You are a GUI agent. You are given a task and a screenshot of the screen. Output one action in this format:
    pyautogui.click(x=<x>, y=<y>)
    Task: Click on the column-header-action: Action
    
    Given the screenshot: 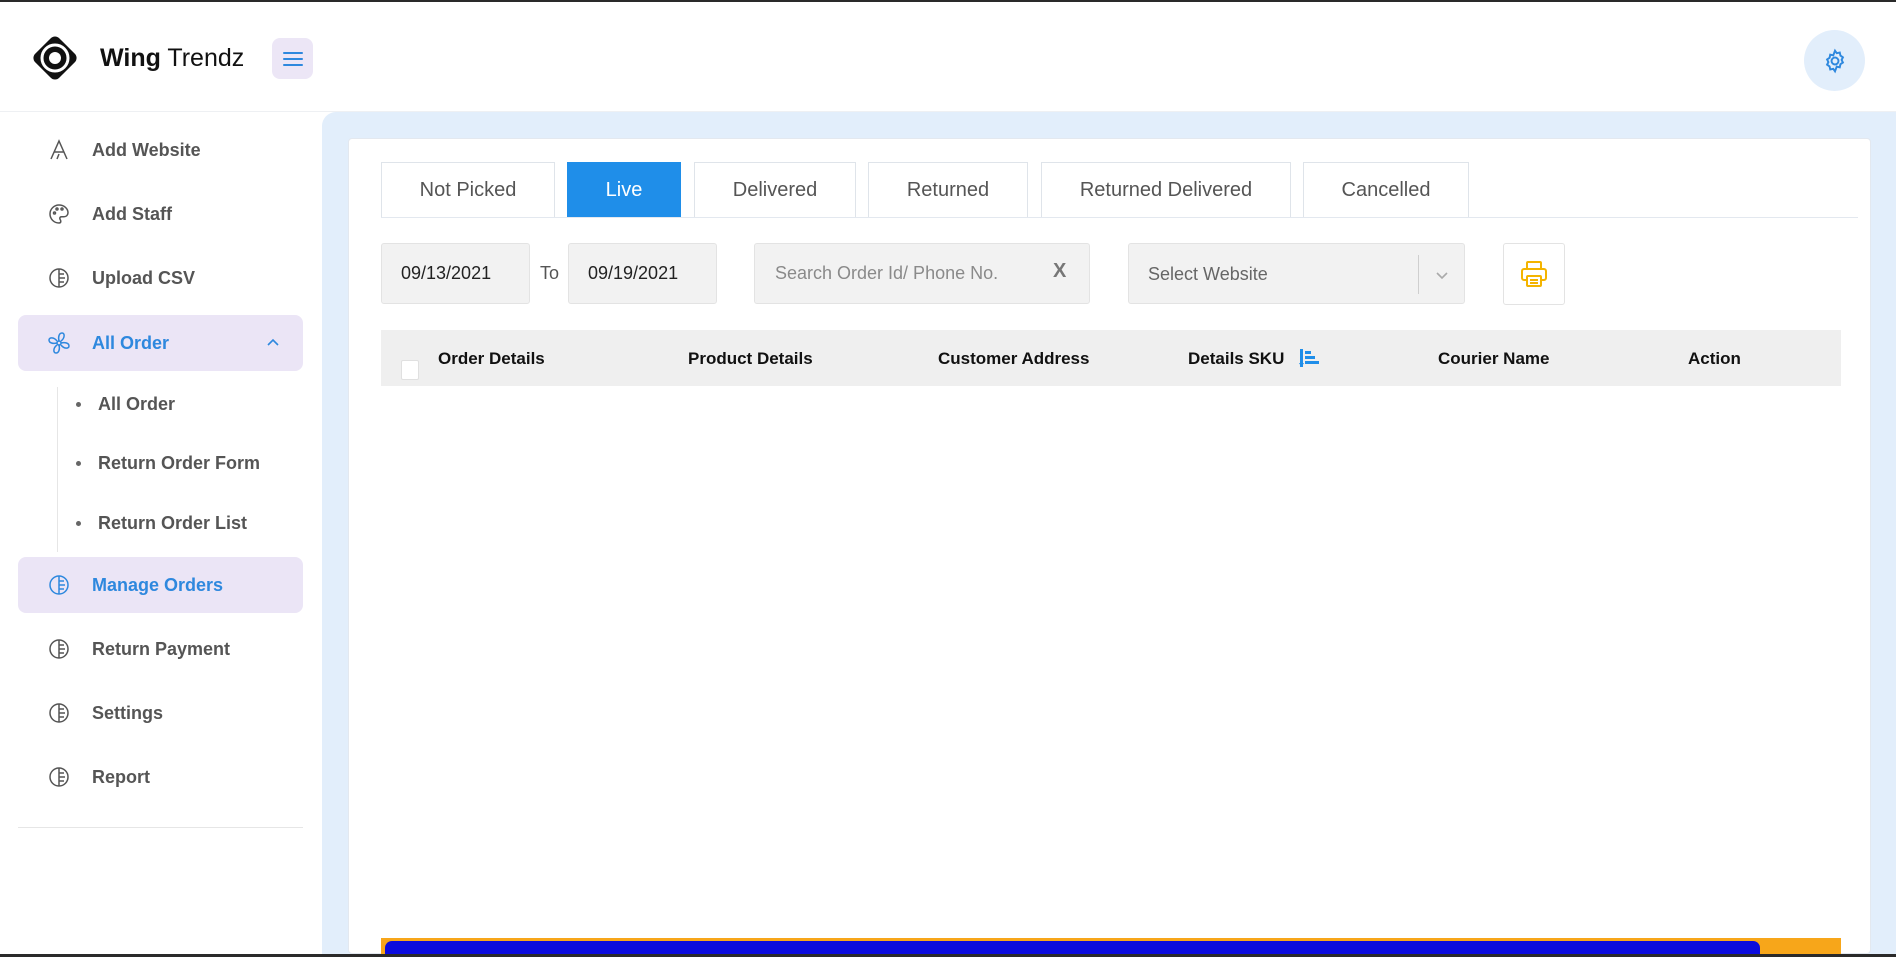 What is the action you would take?
    pyautogui.click(x=1714, y=358)
    